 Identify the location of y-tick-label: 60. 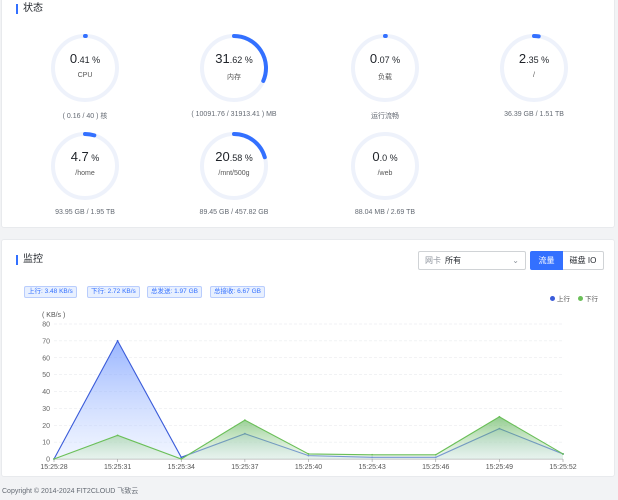
(46, 358).